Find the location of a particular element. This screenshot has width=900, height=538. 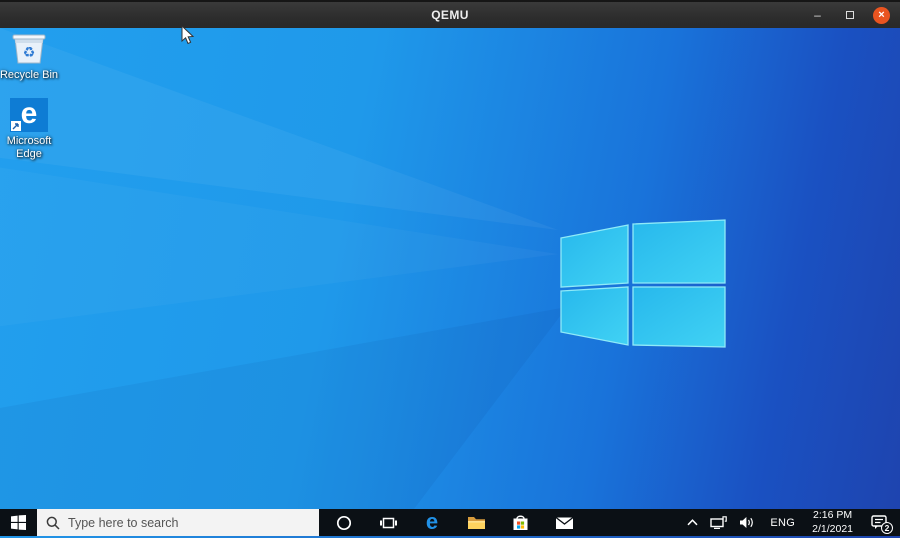

chevron-up-icon is located at coordinates (692, 522).